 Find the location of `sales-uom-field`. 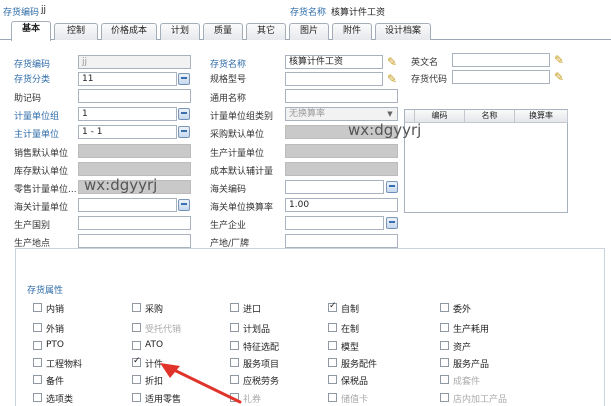

sales-uom-field is located at coordinates (134, 151).